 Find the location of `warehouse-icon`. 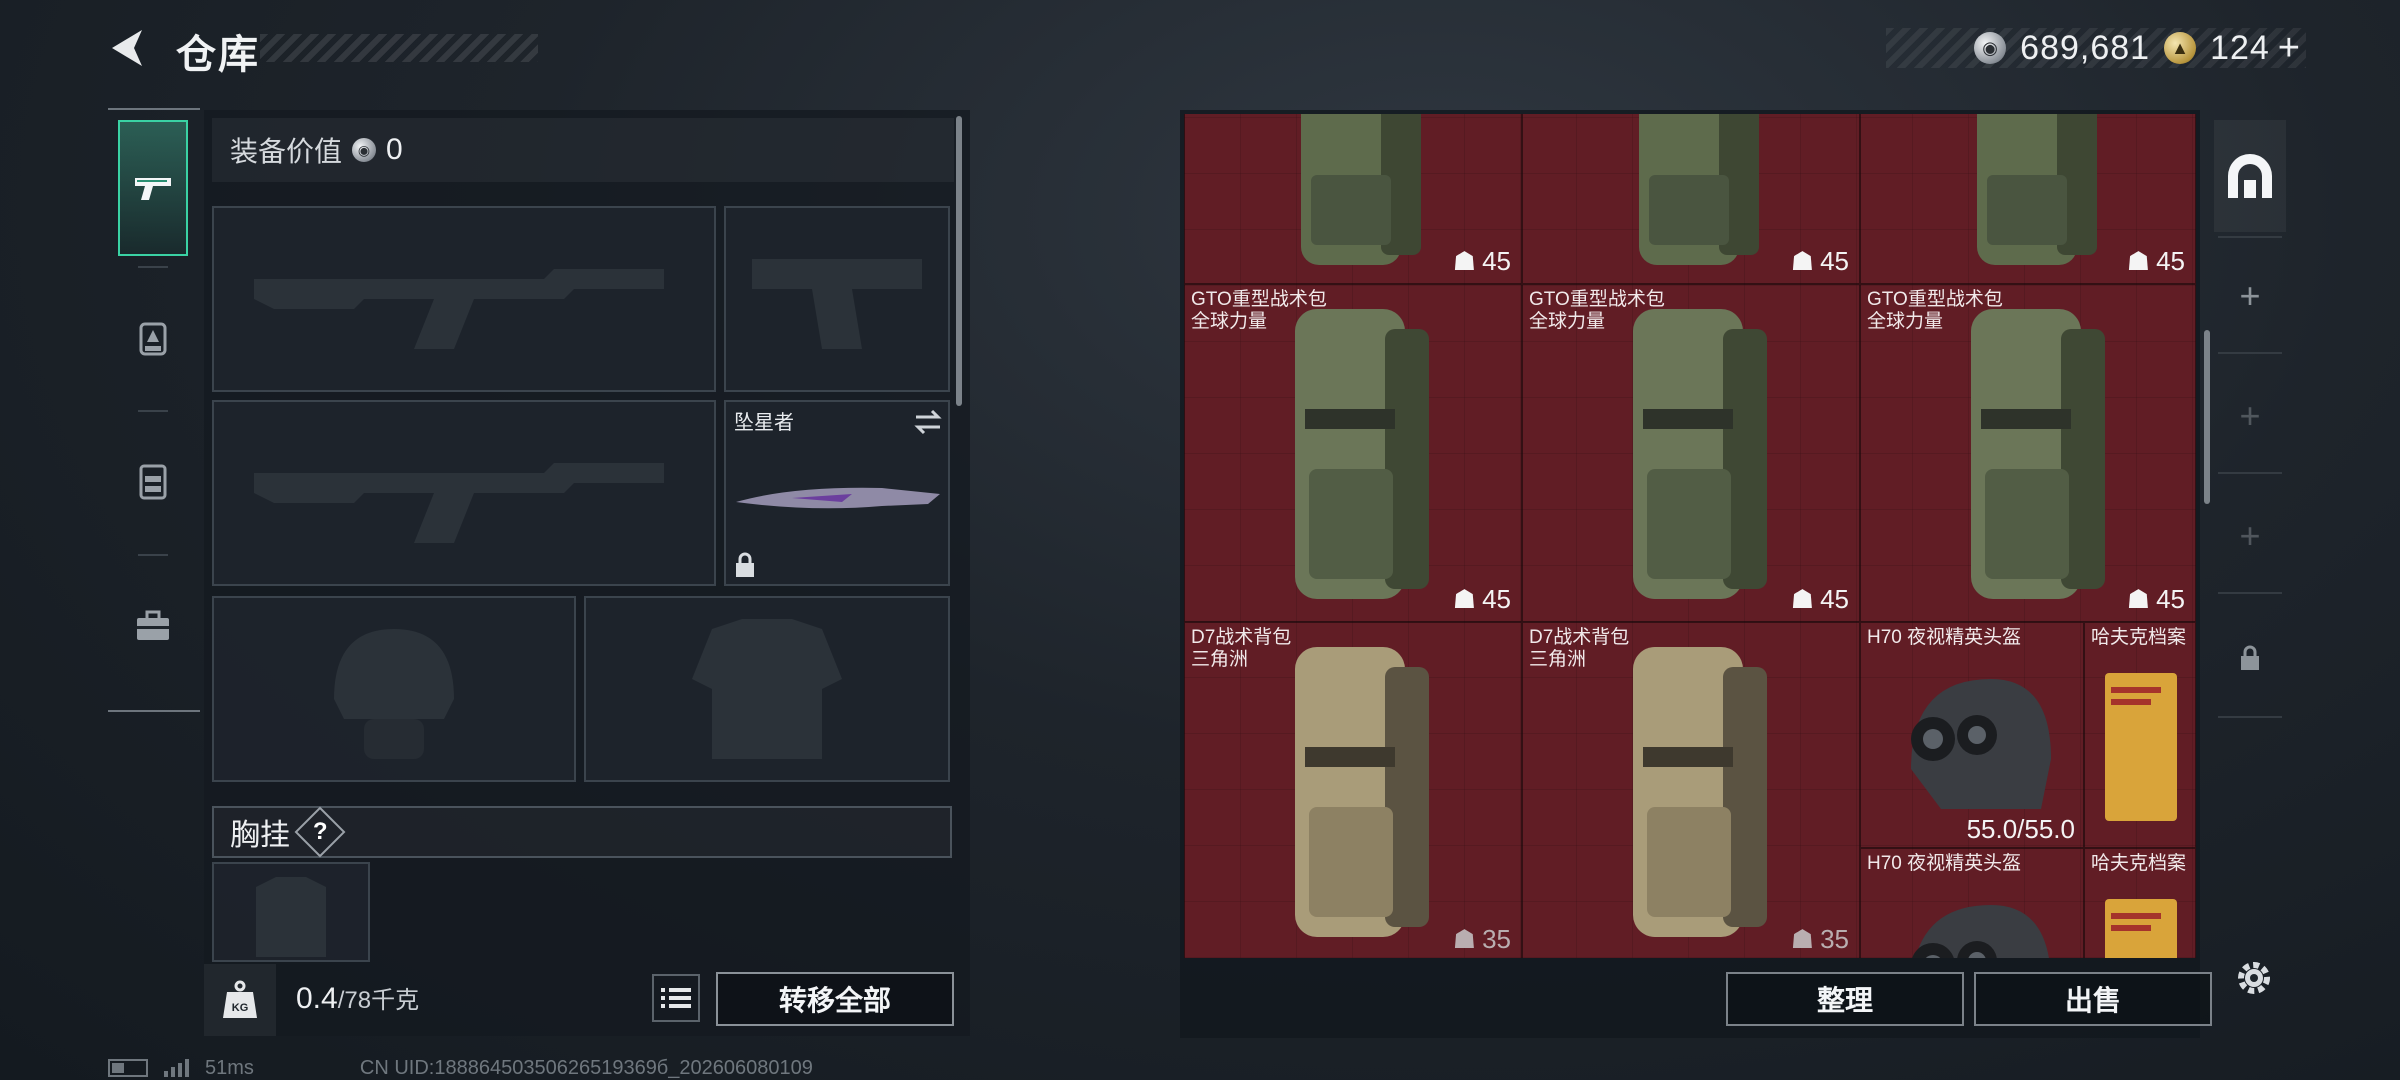

warehouse-icon is located at coordinates (2250, 176).